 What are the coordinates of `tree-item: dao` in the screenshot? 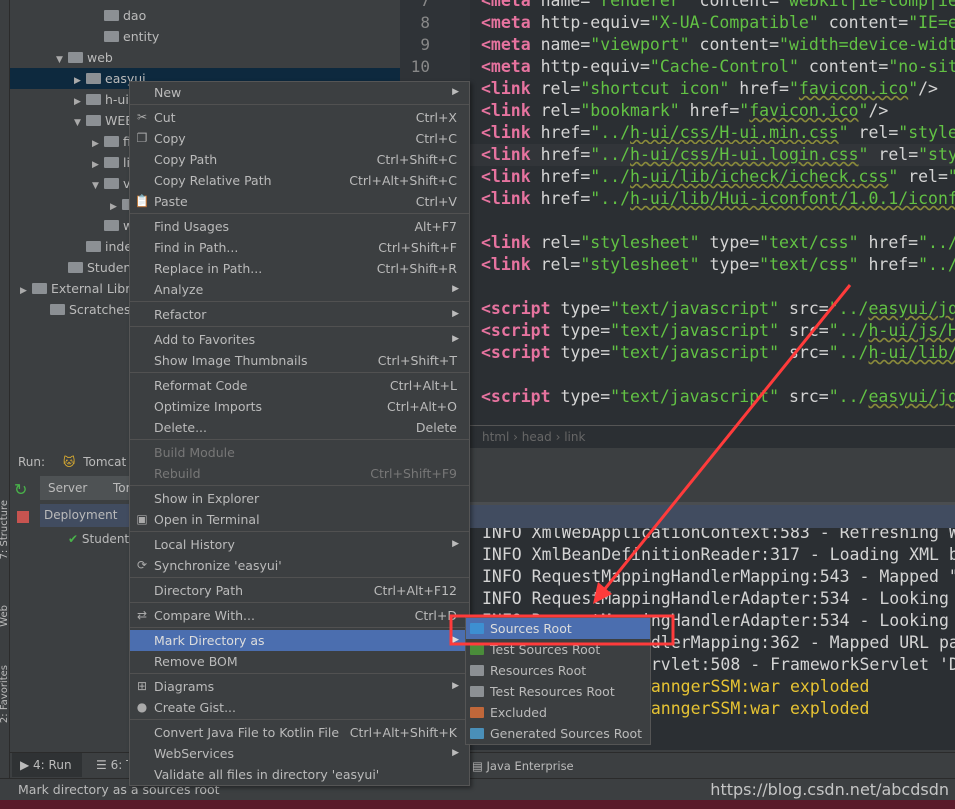 It's located at (78, 15).